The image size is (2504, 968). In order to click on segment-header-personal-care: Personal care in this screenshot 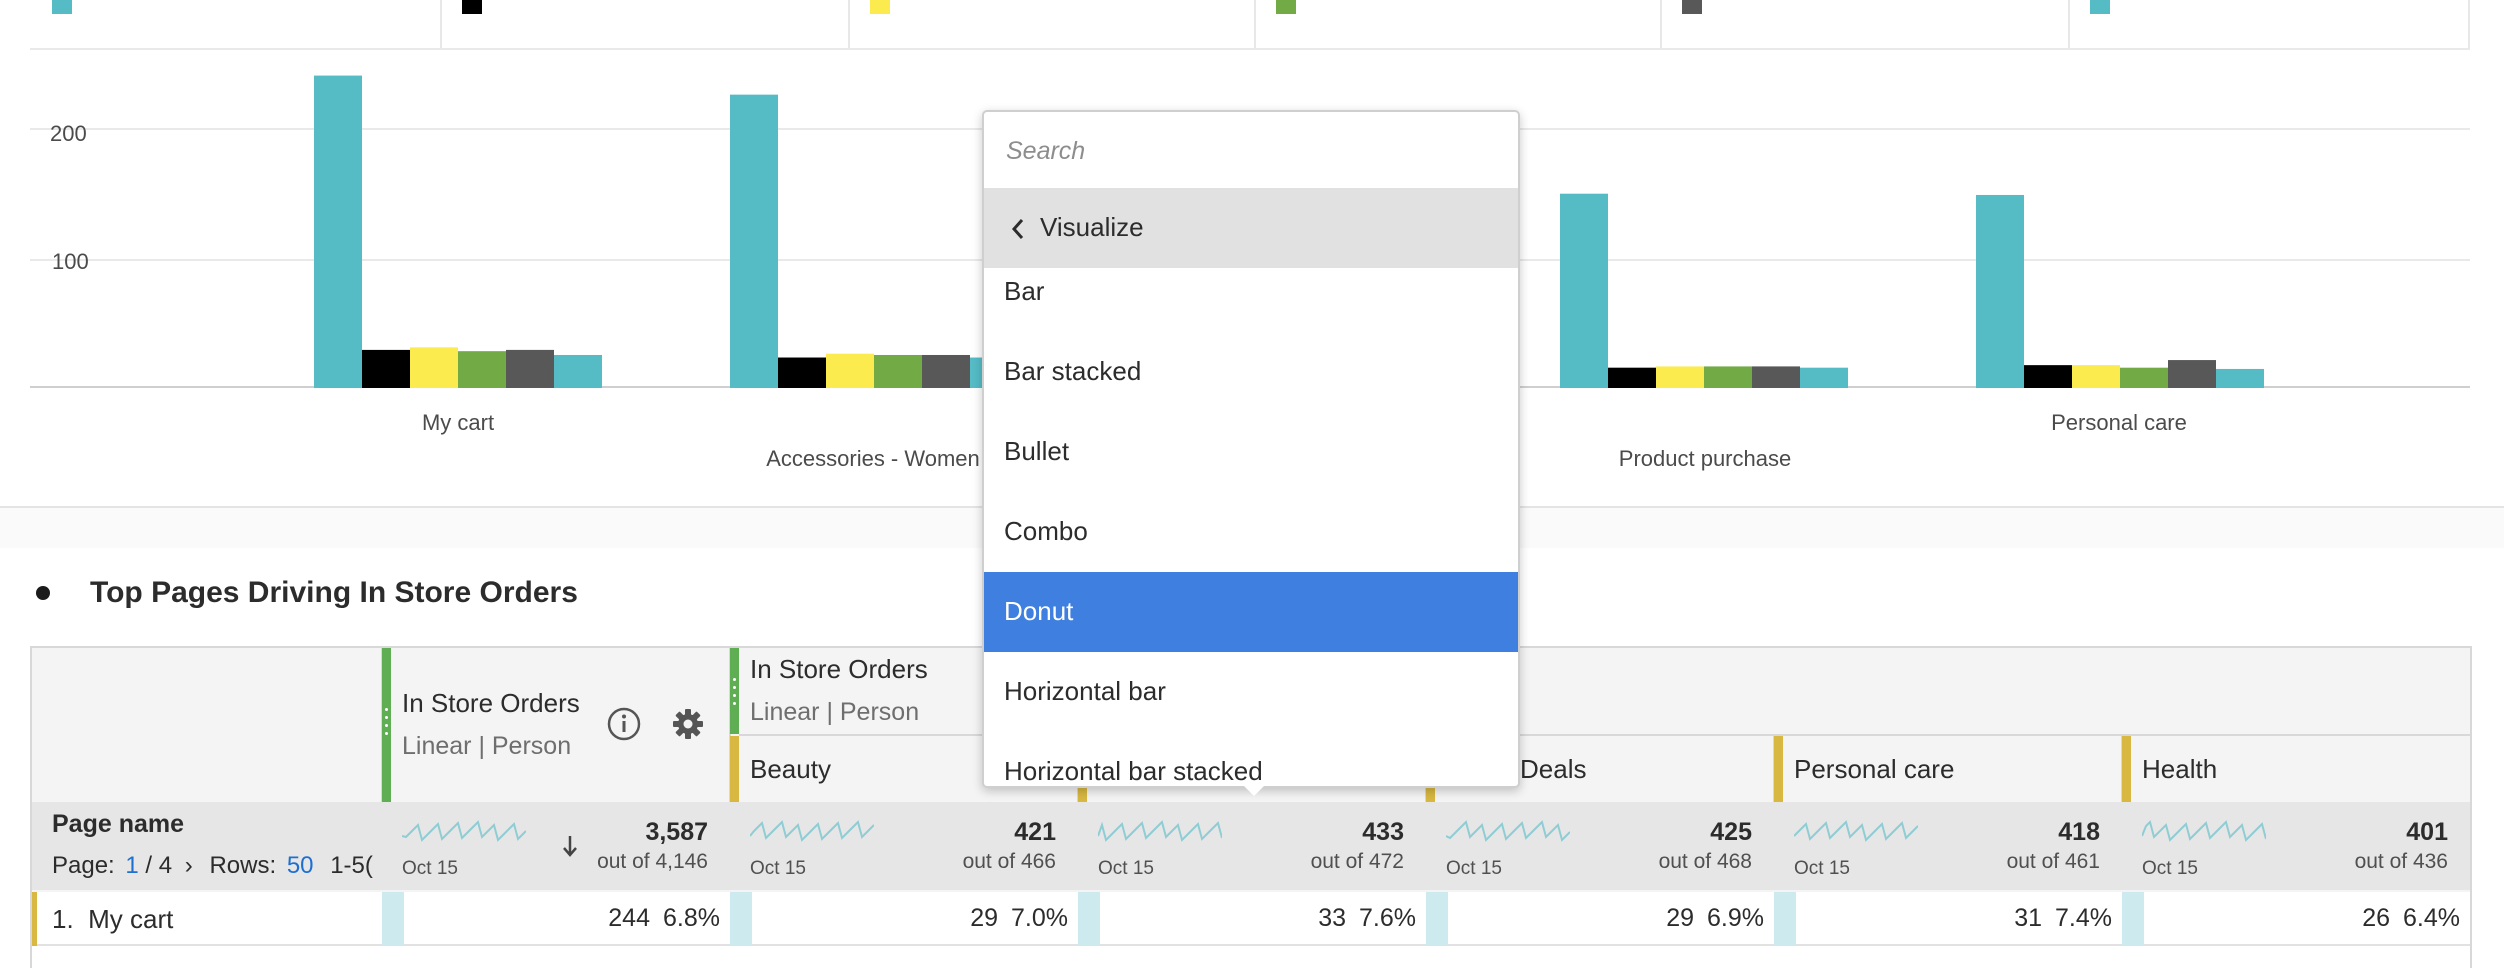, I will do `click(1874, 769)`.